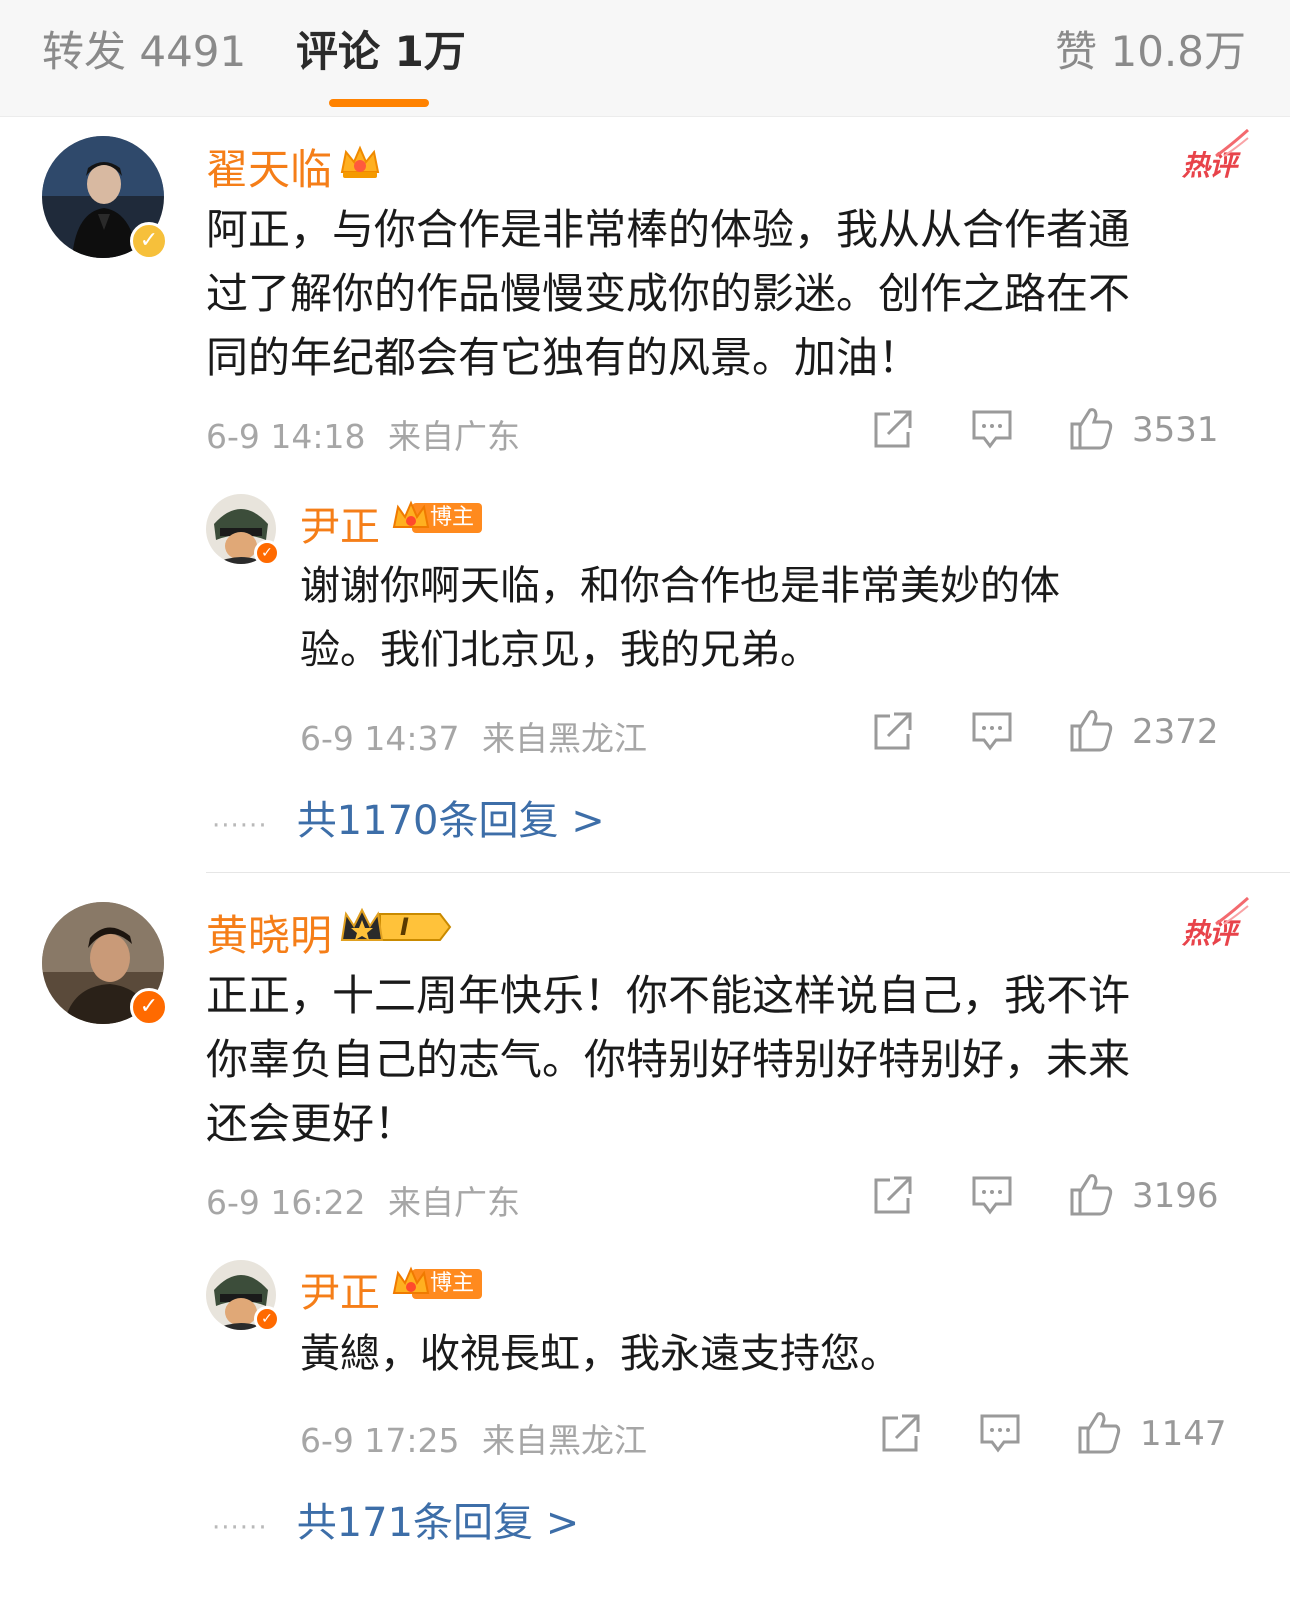 Image resolution: width=1290 pixels, height=1613 pixels. What do you see at coordinates (381, 52) in the screenshot?
I see `tab-comments: 评论 1万` at bounding box center [381, 52].